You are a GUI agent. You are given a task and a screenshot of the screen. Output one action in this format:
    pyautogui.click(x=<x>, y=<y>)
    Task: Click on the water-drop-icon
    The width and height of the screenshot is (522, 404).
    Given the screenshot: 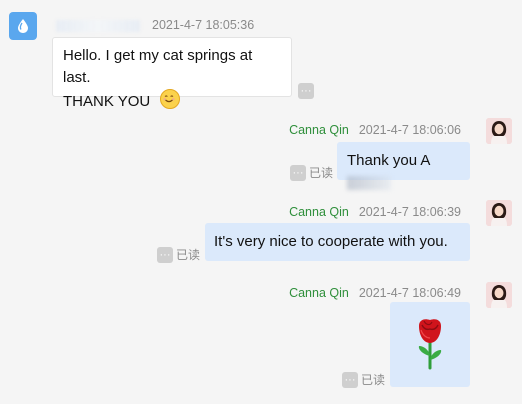 What is the action you would take?
    pyautogui.click(x=23, y=26)
    